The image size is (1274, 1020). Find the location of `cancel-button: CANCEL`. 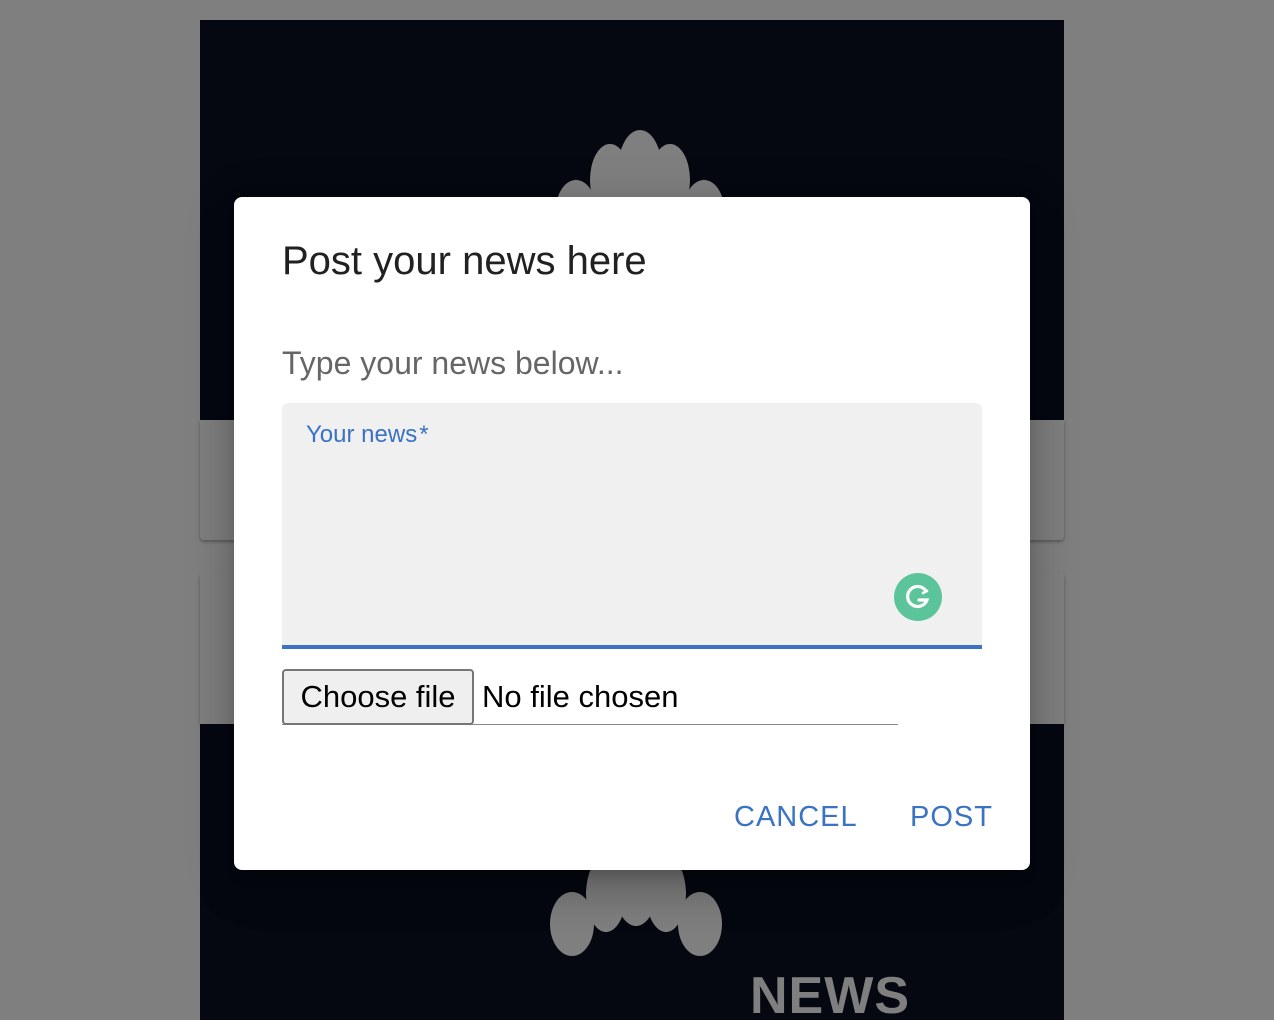

cancel-button: CANCEL is located at coordinates (796, 817).